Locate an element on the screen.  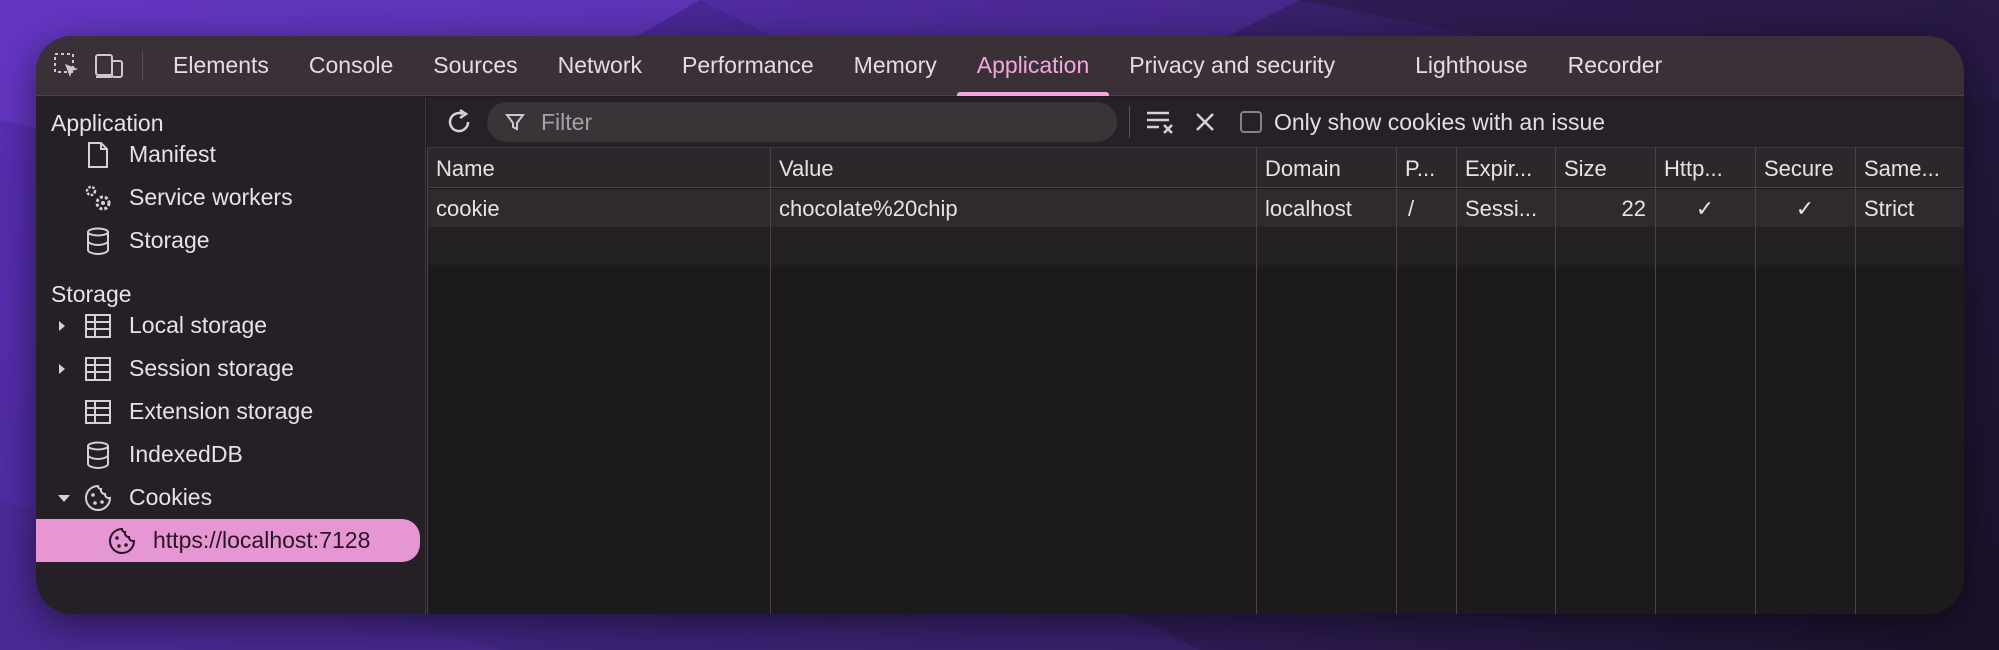
cell-httponly: ✓ is located at coordinates (1705, 209).